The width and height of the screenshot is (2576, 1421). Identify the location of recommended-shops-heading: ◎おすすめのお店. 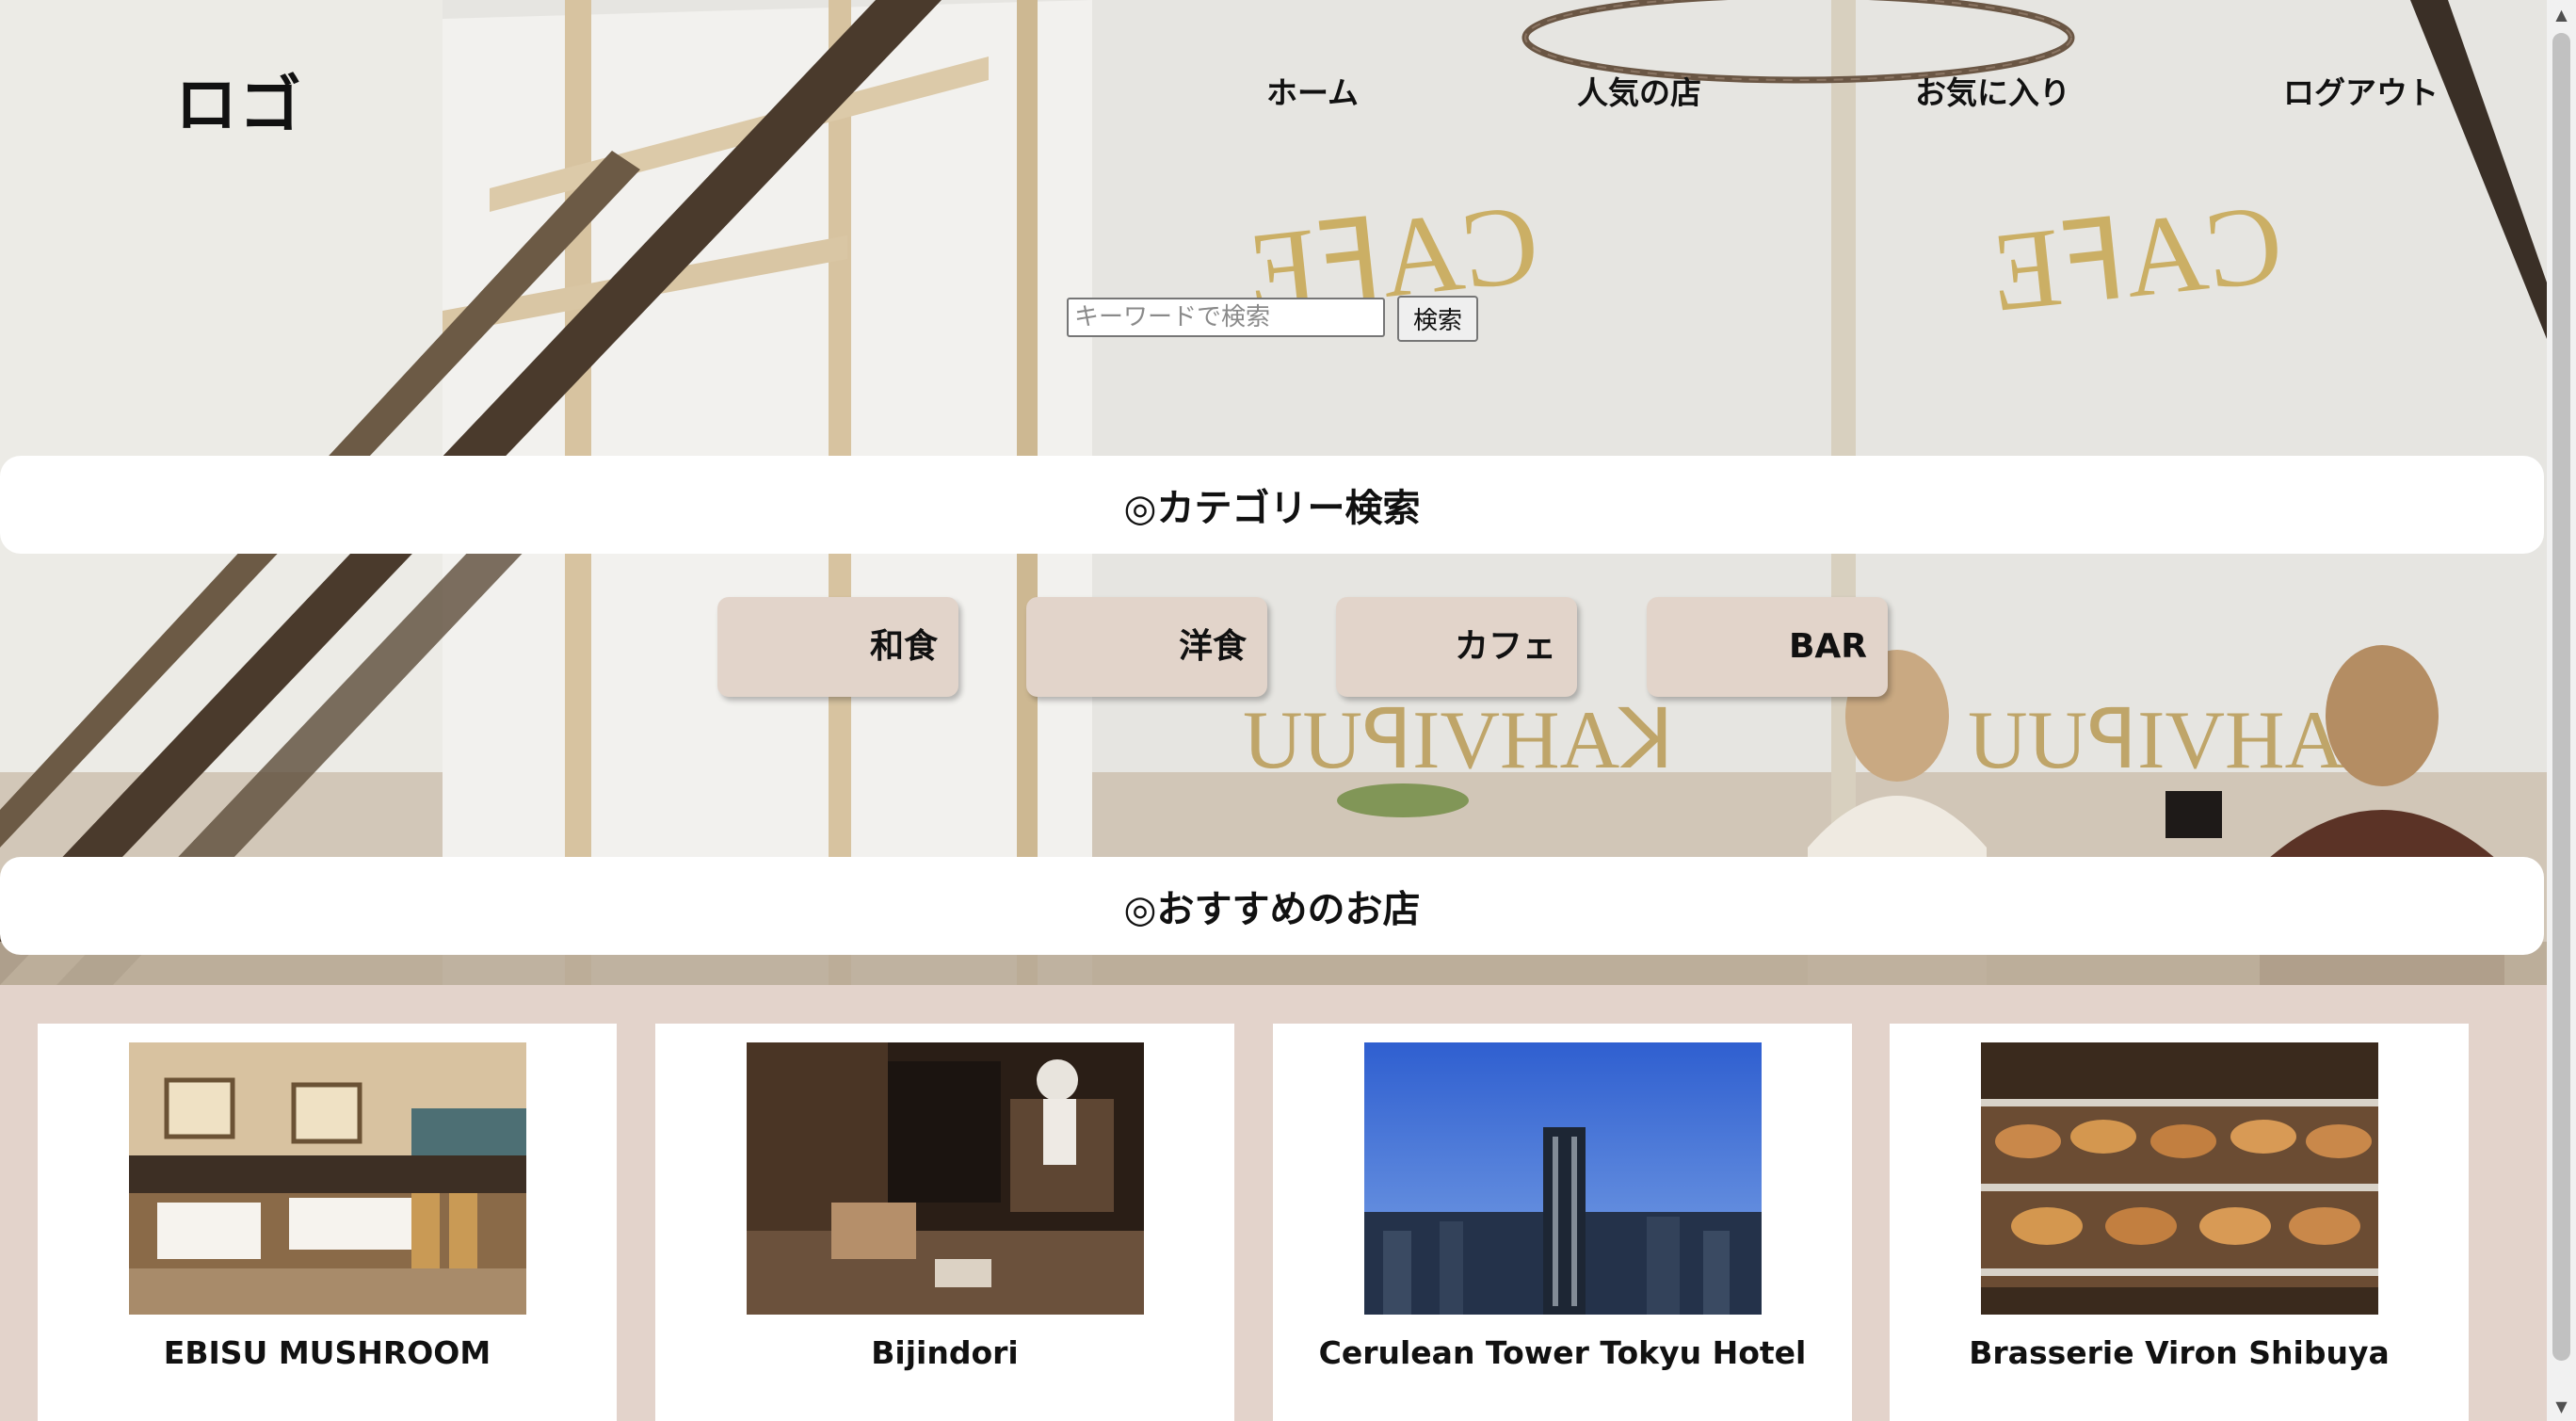
(1272, 906).